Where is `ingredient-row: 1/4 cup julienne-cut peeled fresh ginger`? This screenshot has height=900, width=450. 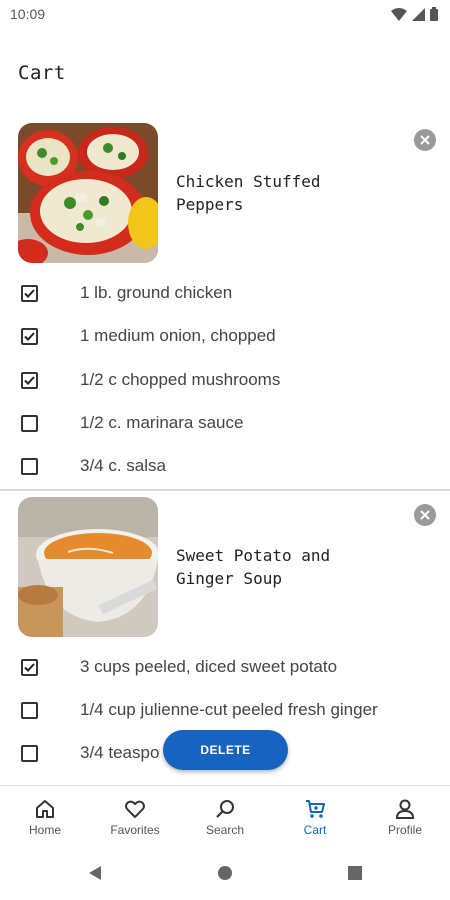
ingredient-row: 1/4 cup julienne-cut peeled fresh ginger is located at coordinates (225, 712).